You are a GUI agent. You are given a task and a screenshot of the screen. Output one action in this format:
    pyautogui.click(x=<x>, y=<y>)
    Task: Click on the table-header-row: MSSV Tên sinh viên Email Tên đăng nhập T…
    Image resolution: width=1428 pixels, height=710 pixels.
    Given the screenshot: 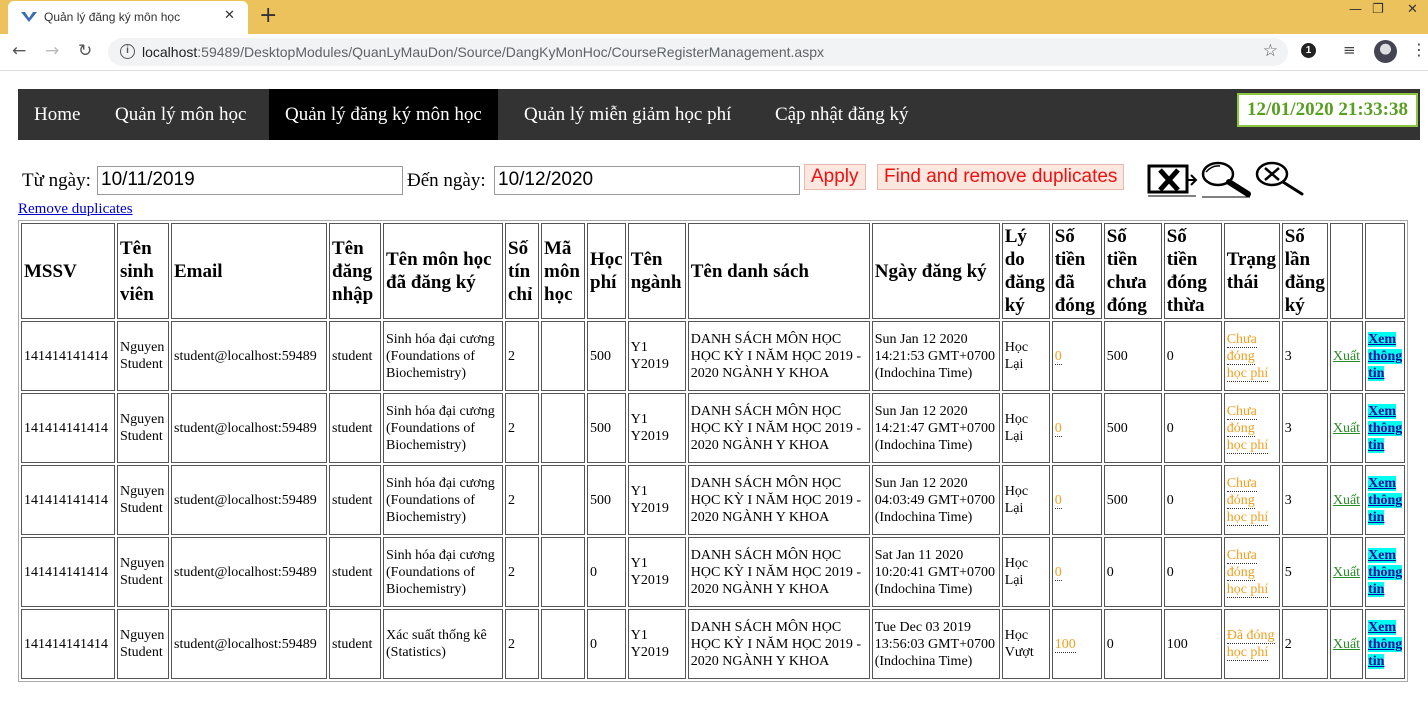 What is the action you would take?
    pyautogui.click(x=713, y=271)
    